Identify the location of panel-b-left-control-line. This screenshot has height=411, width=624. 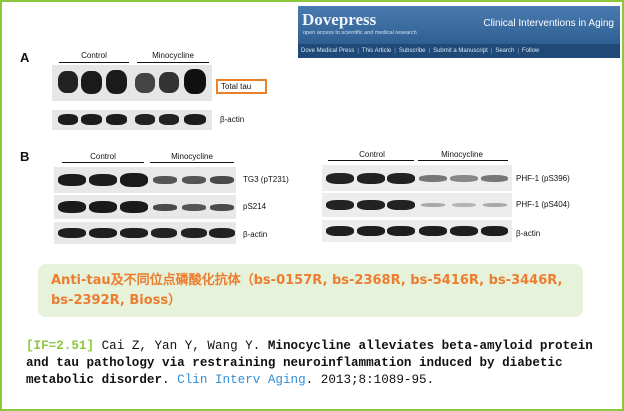
(103, 162).